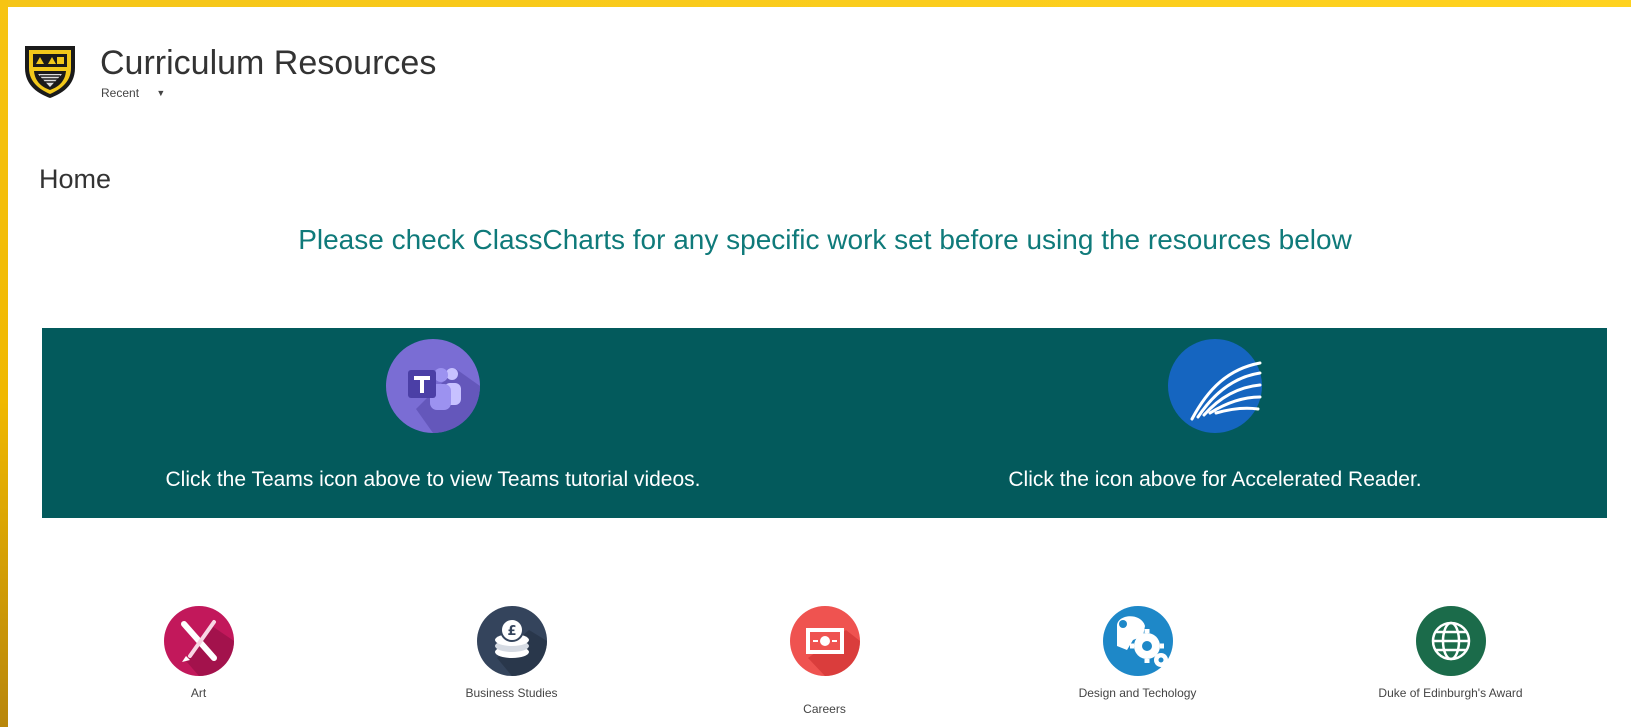  Describe the element at coordinates (511, 641) in the screenshot. I see `coins-icon: £` at that location.